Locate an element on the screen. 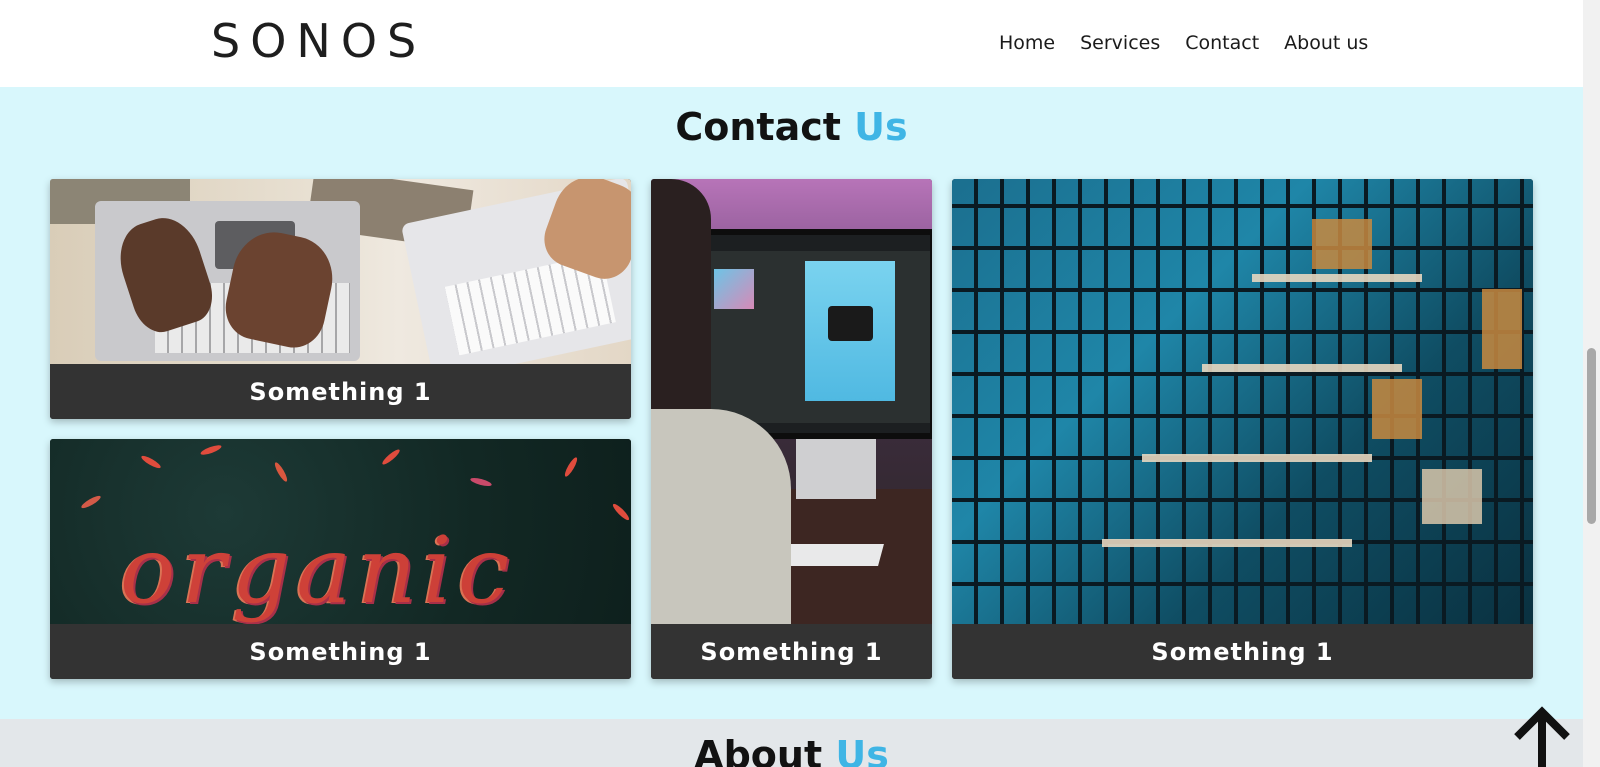  contact-title: Contact Us is located at coordinates (791, 127).